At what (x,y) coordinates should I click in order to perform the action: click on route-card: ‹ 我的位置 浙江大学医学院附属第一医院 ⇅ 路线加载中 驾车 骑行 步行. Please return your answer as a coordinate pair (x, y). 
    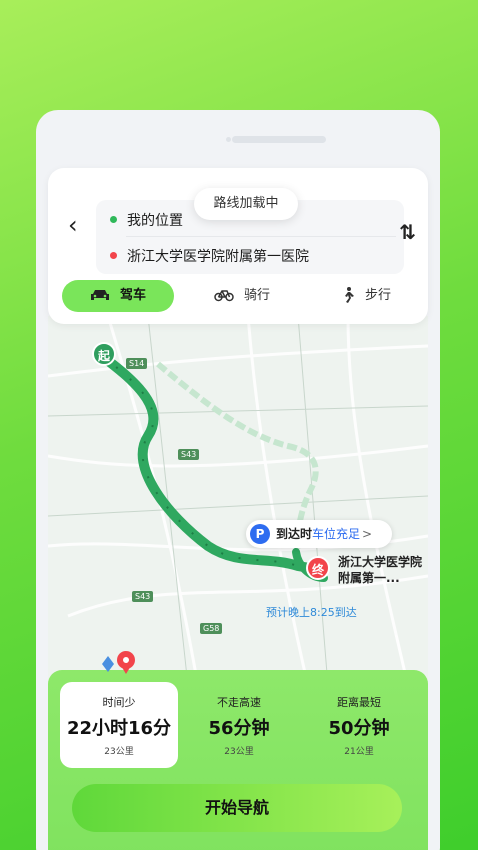
    Looking at the image, I should click on (238, 246).